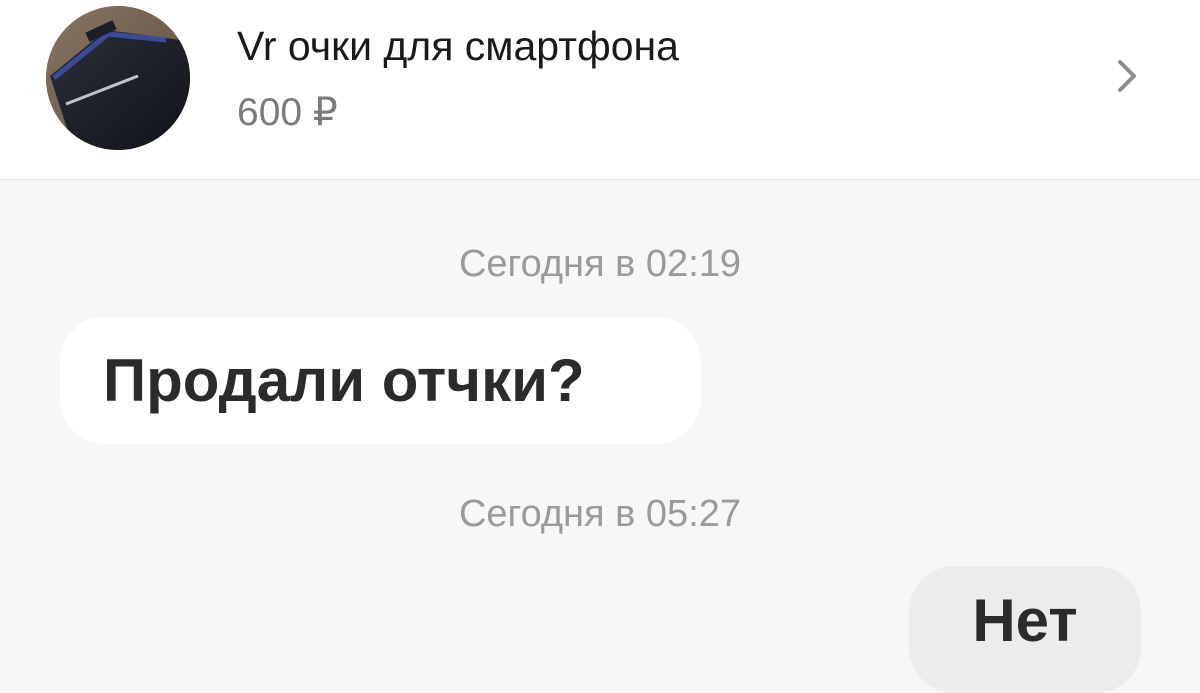 The height and width of the screenshot is (693, 1200). What do you see at coordinates (287, 112) in the screenshot?
I see `product-price: 600 ₽` at bounding box center [287, 112].